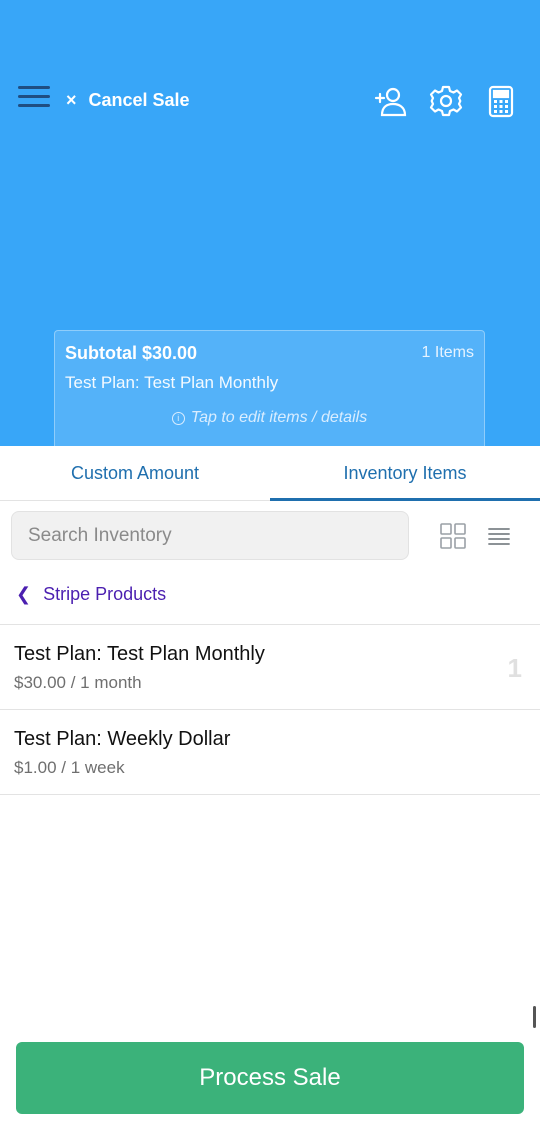 The height and width of the screenshot is (1147, 540). I want to click on subtotal-amount: Subtotal $30.00, so click(131, 353).